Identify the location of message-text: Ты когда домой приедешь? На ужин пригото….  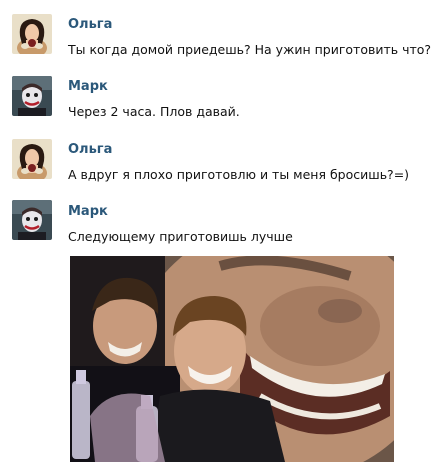
(250, 49).